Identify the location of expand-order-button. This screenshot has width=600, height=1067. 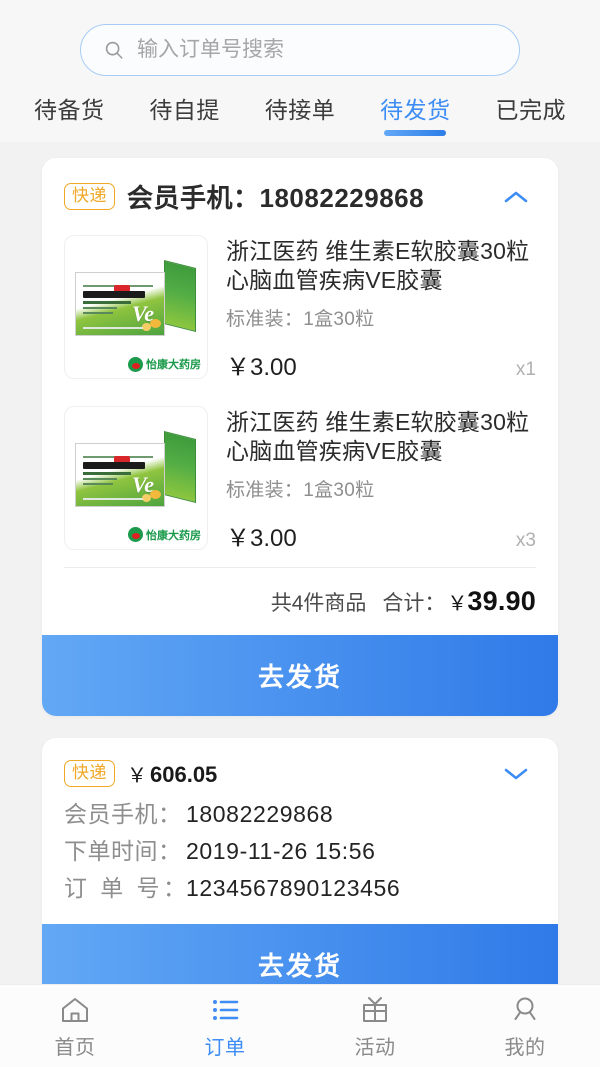
(516, 774).